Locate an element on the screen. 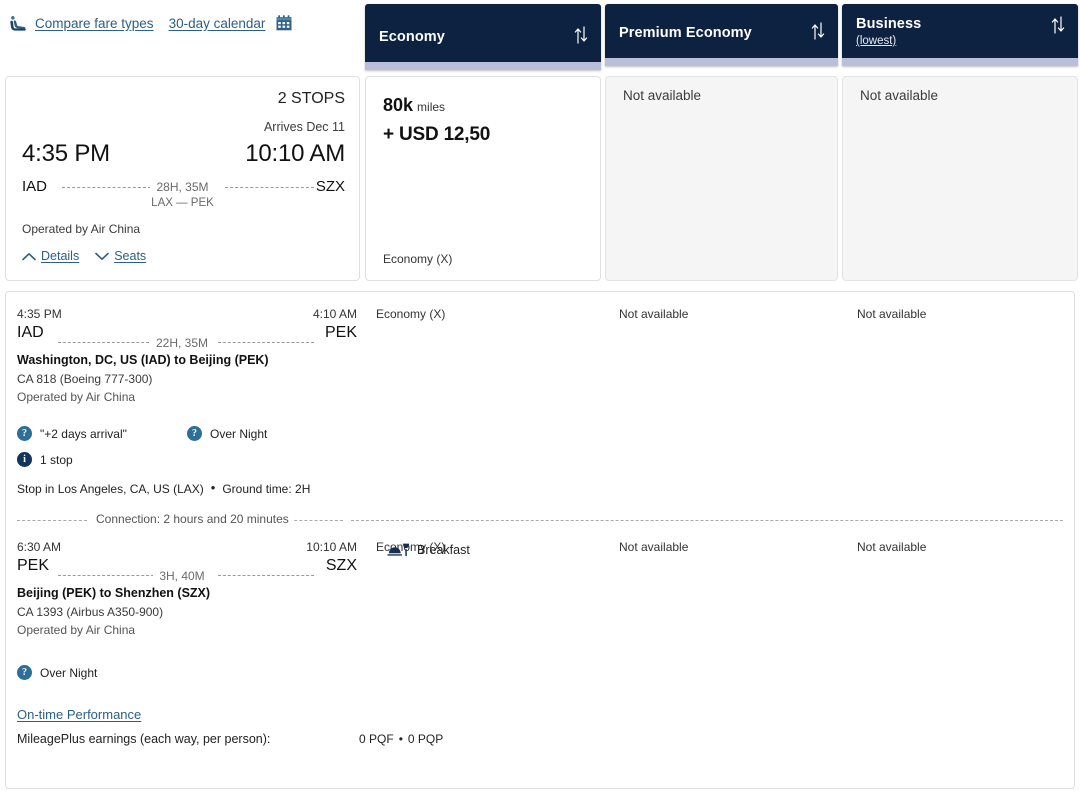  fare-column-subtitle: (lowest) is located at coordinates (960, 41).